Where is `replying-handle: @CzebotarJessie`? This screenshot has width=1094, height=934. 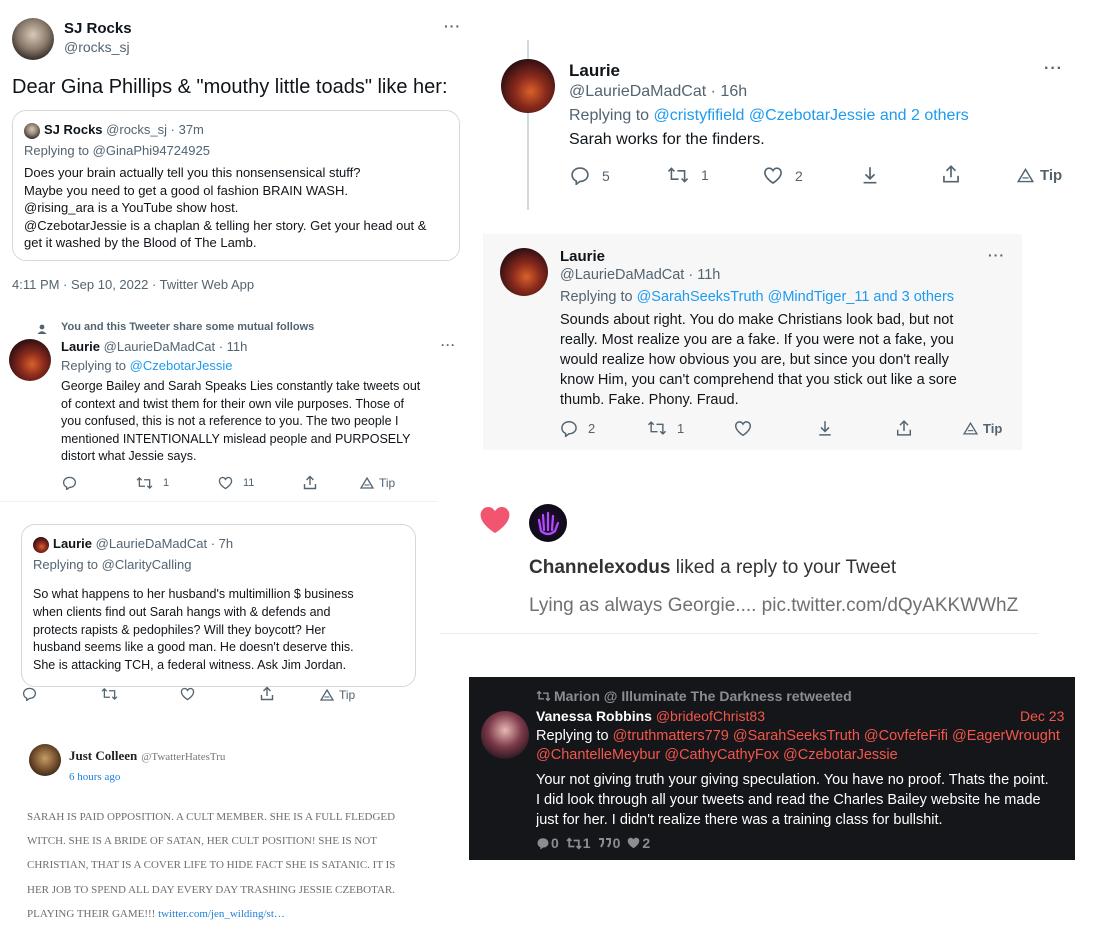
replying-handle: @CzebotarJessie is located at coordinates (181, 365).